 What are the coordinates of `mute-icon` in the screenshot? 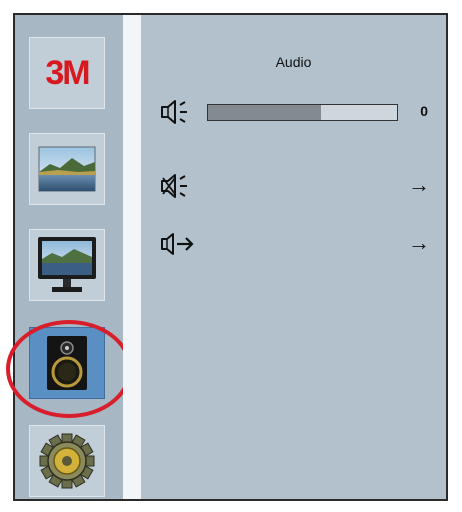 It's located at (174, 186).